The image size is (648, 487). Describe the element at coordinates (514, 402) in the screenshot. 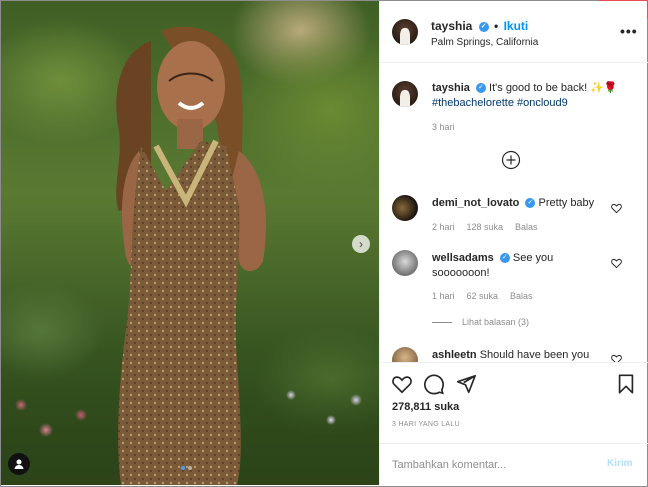

I see `post-actions: 278,811 suka 3 HARI YANG LALU` at that location.